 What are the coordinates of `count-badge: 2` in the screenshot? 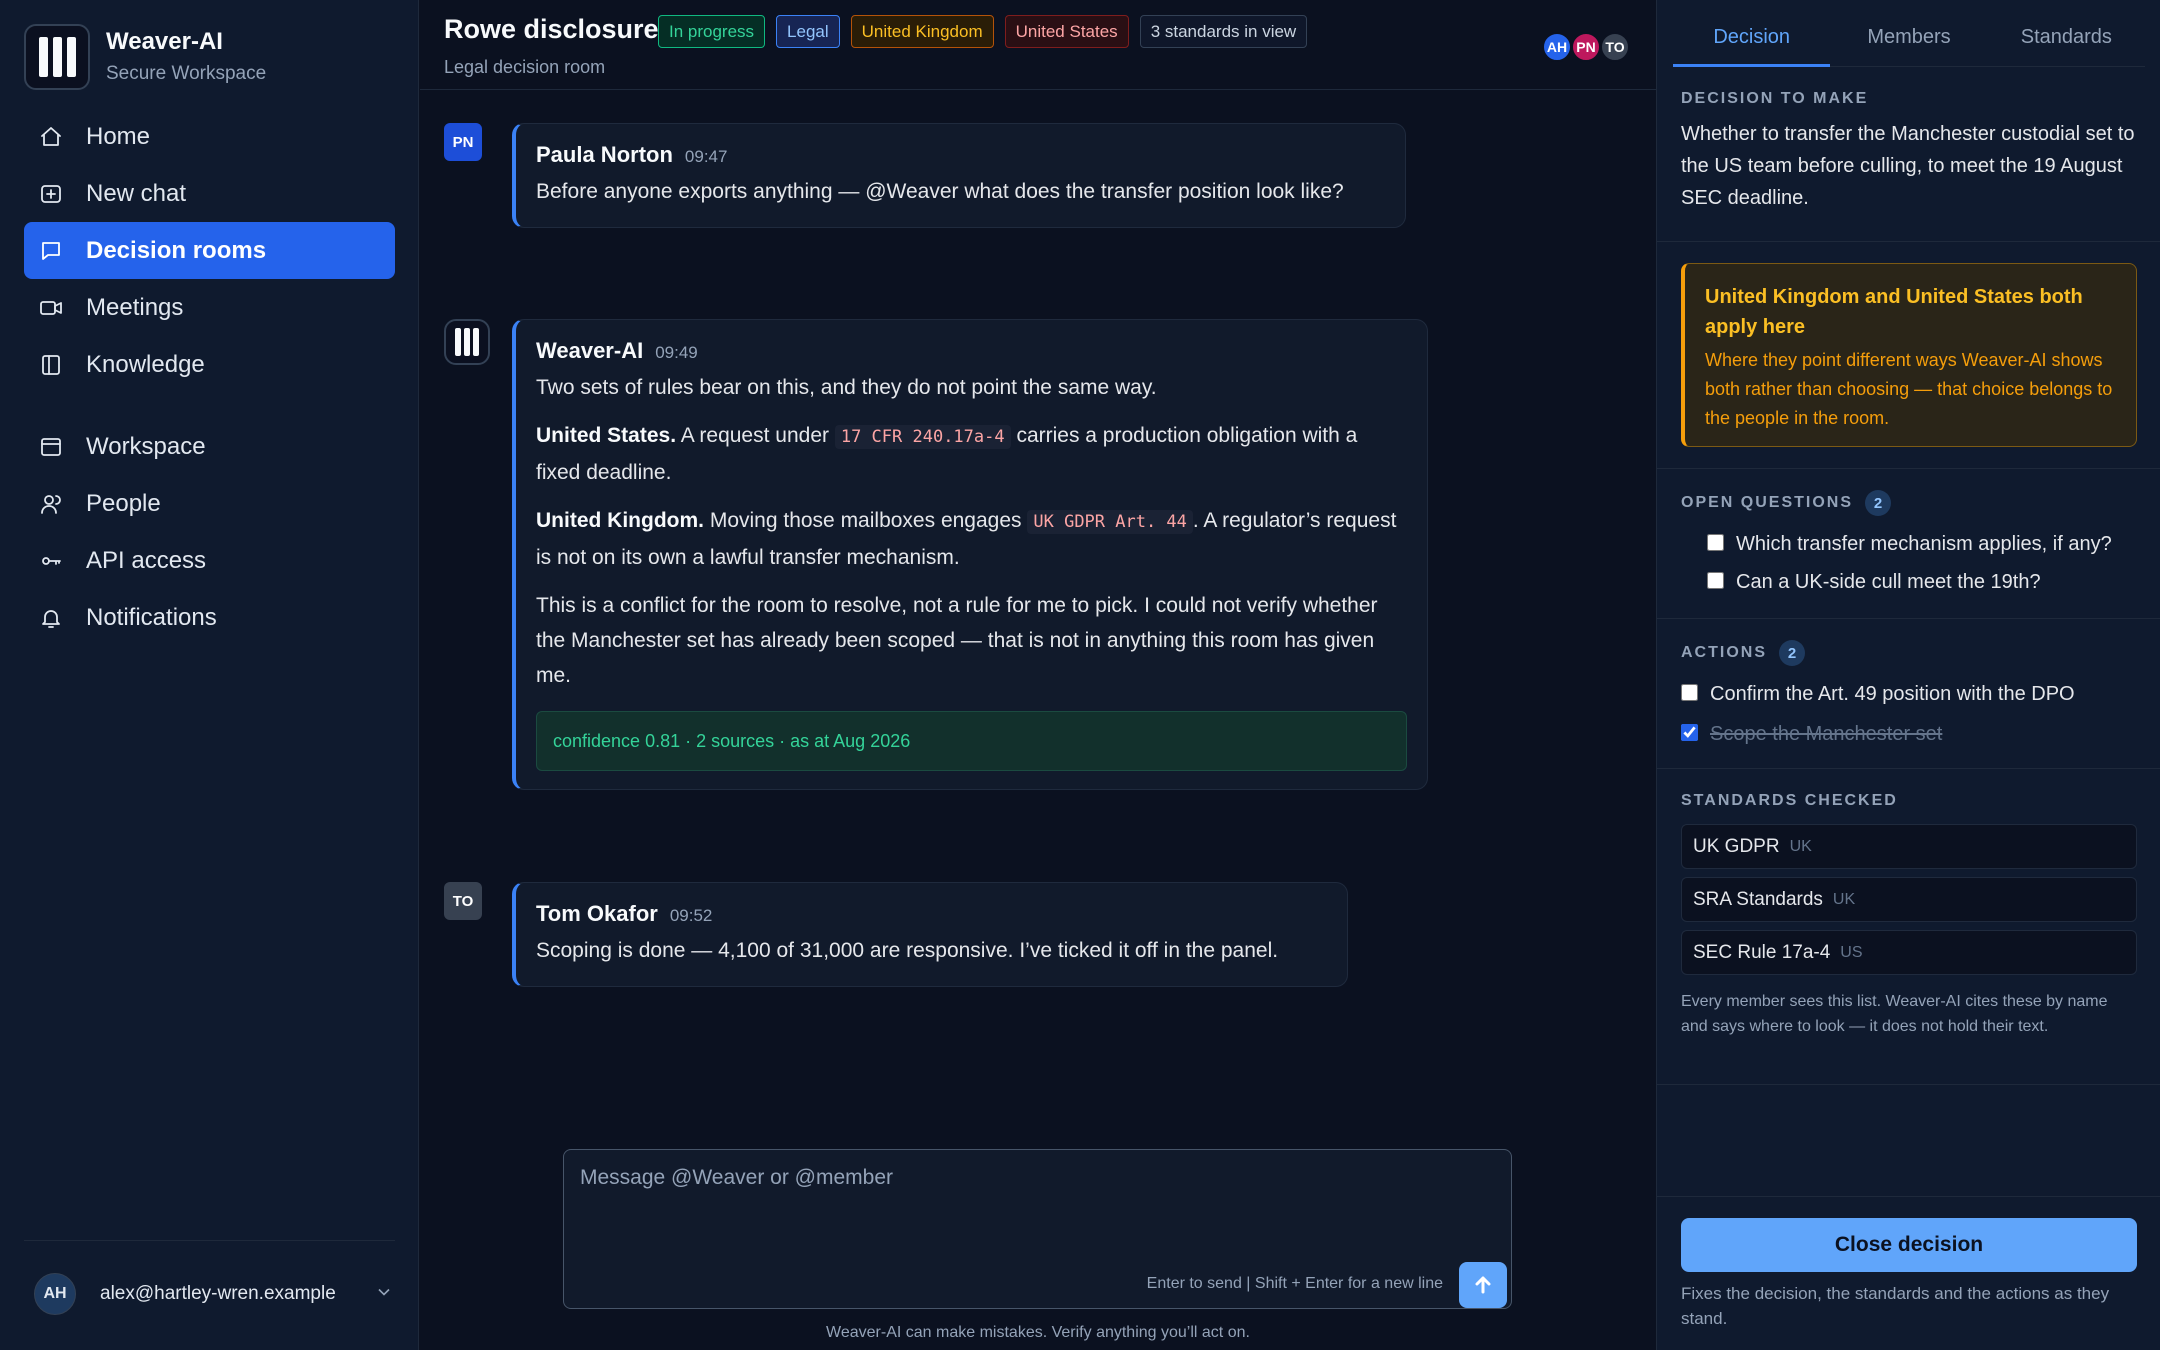 It's located at (1878, 503).